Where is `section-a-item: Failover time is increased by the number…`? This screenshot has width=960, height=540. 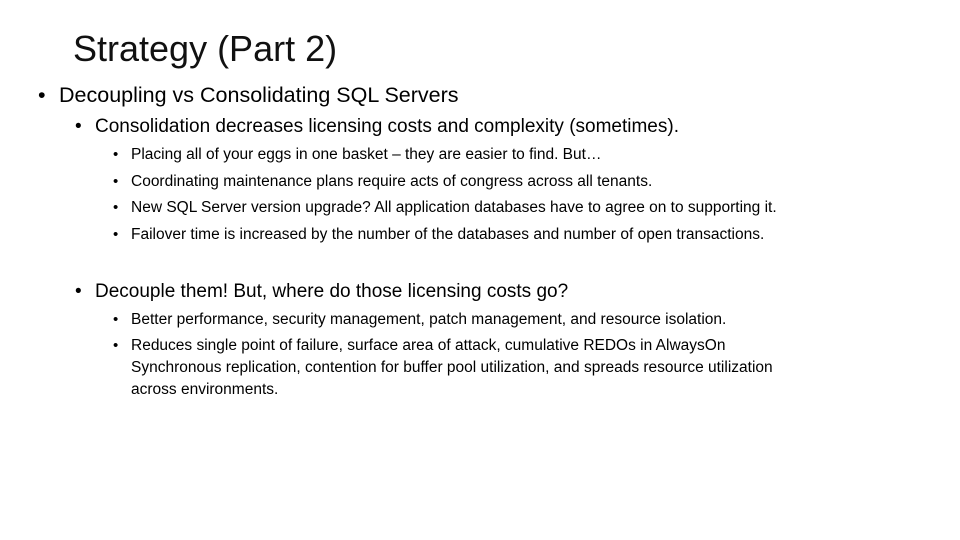
section-a-item: Failover time is increased by the number… is located at coordinates (448, 234).